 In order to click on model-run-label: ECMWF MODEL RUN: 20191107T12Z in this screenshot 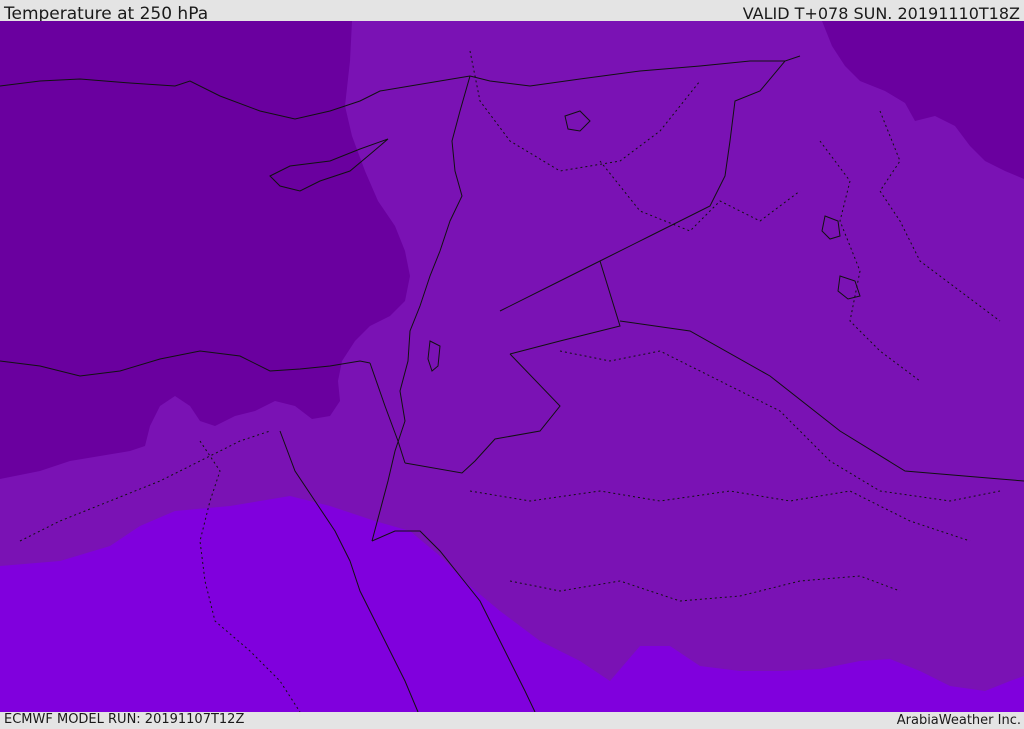, I will do `click(124, 719)`.